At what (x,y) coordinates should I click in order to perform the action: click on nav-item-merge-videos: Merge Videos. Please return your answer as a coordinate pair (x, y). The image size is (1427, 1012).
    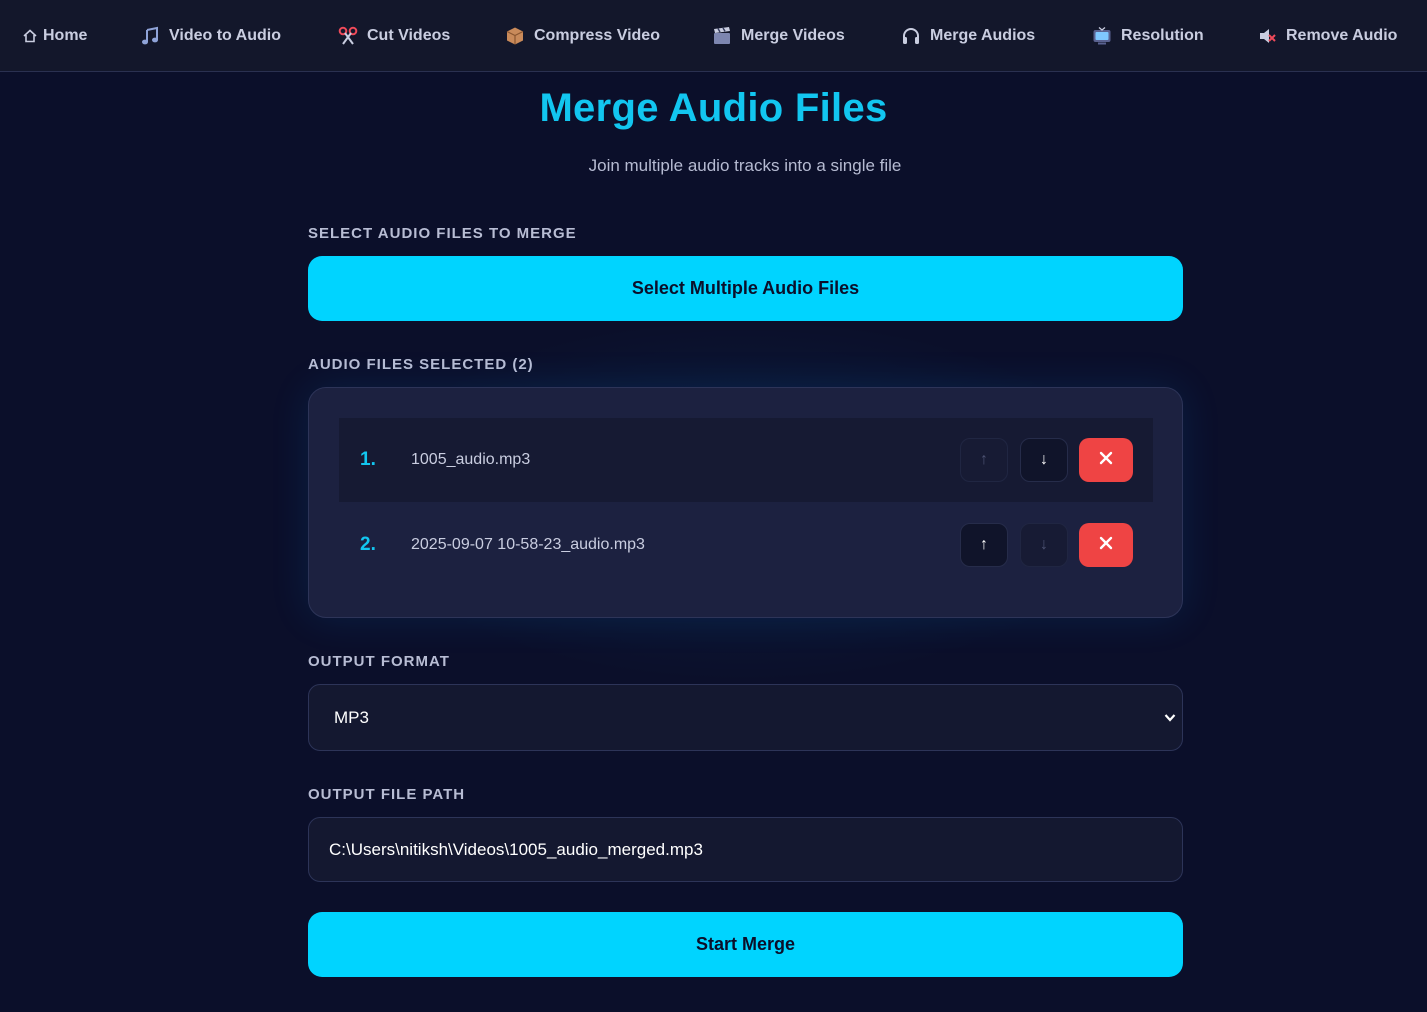
    Looking at the image, I should click on (778, 35).